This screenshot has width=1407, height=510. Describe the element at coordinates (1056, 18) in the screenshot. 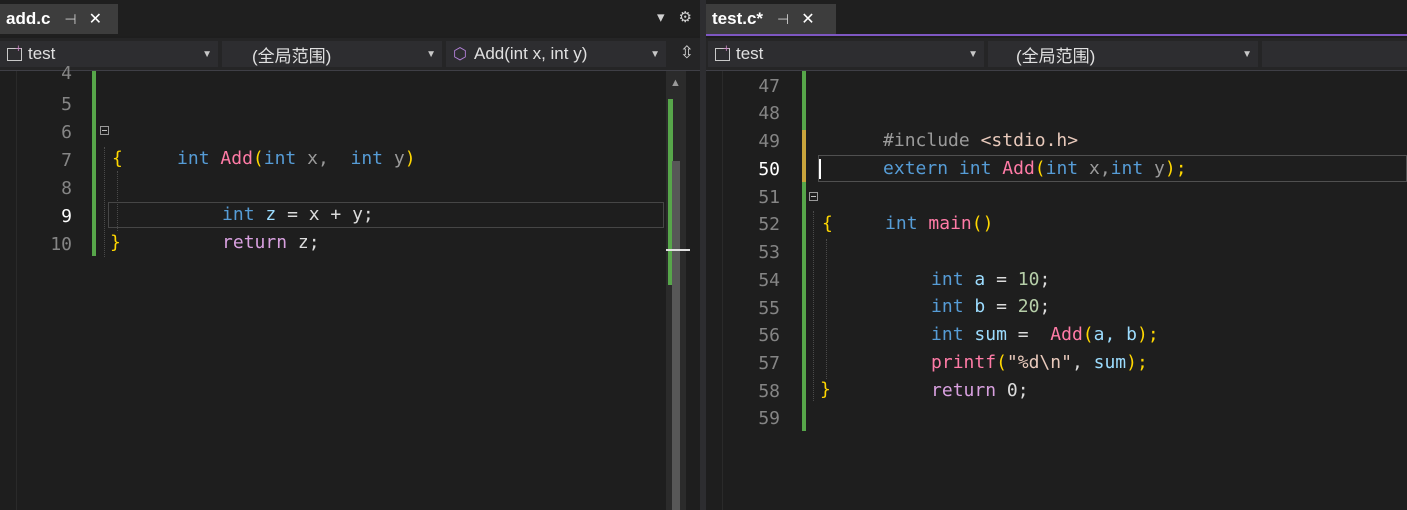

I see `right-tab-bar: test.c* ⊣ ✕` at that location.